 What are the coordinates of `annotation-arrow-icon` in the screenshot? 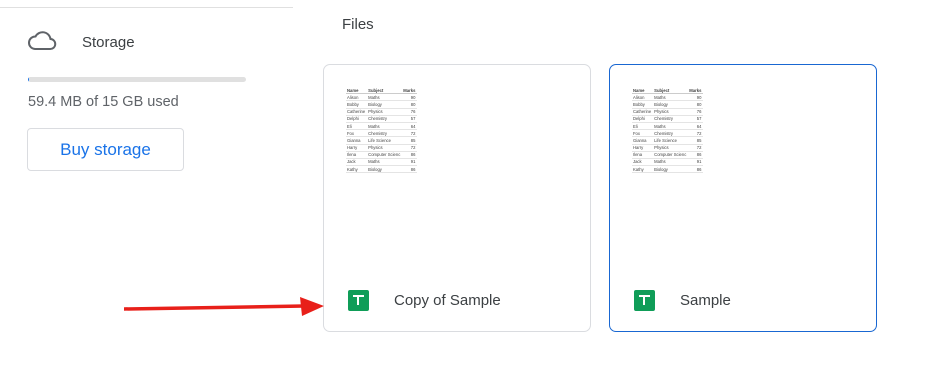 It's located at (224, 306).